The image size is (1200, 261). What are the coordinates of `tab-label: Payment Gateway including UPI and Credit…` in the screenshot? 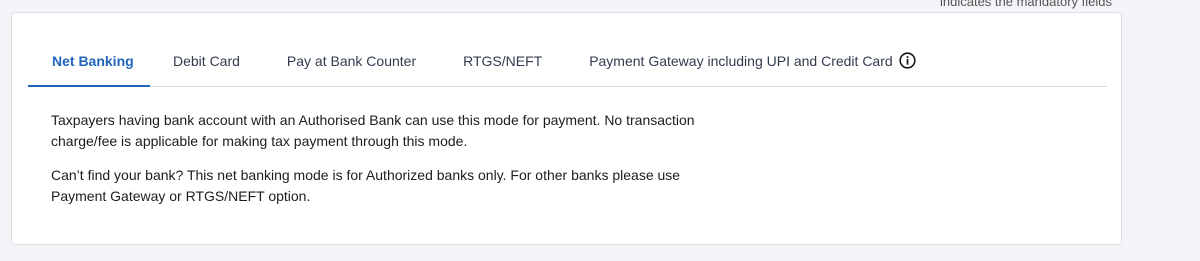 It's located at (741, 61).